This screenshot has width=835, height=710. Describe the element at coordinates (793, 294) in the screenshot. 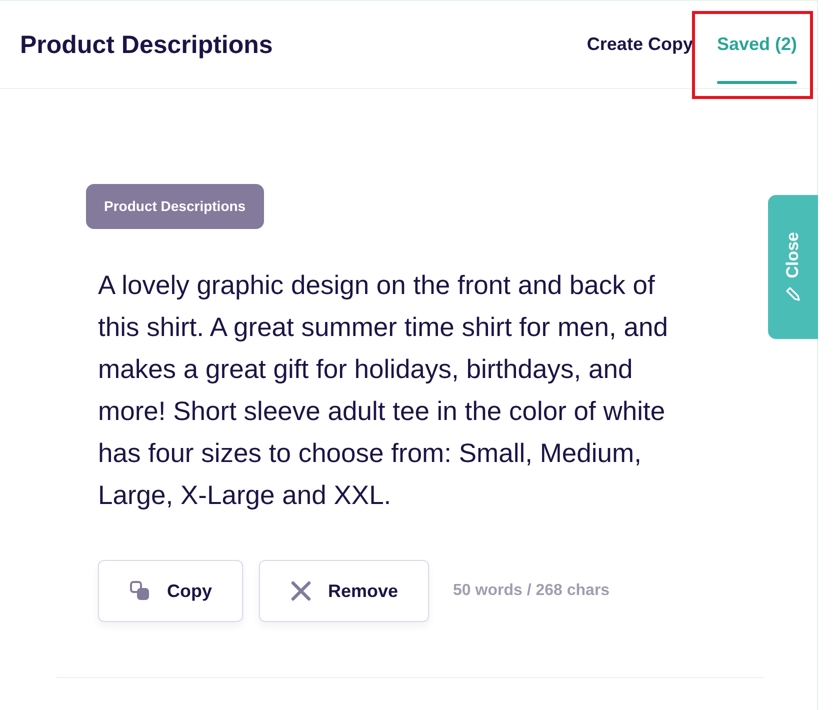

I see `pencil-icon` at that location.